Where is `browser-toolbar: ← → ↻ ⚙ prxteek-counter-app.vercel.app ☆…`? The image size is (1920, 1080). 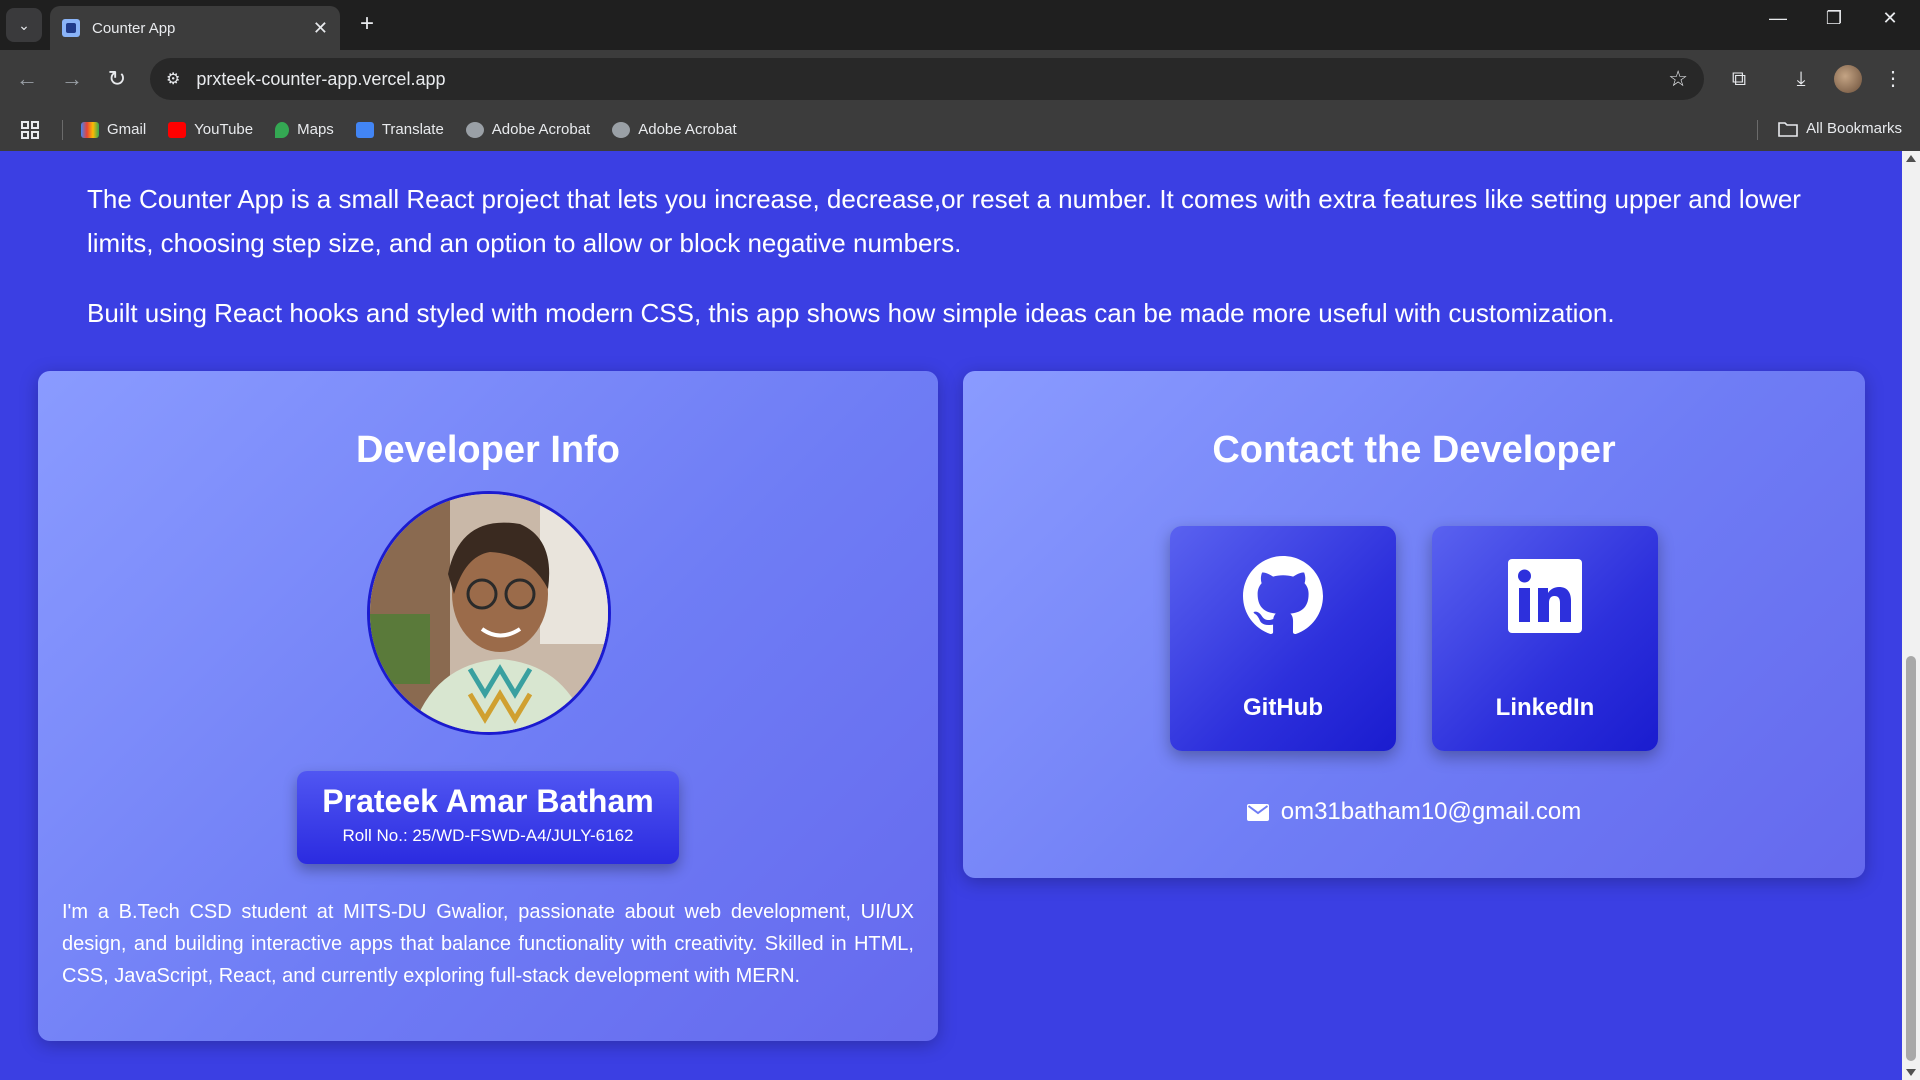
browser-toolbar: ← → ↻ ⚙ prxteek-counter-app.vercel.app ☆… is located at coordinates (960, 79).